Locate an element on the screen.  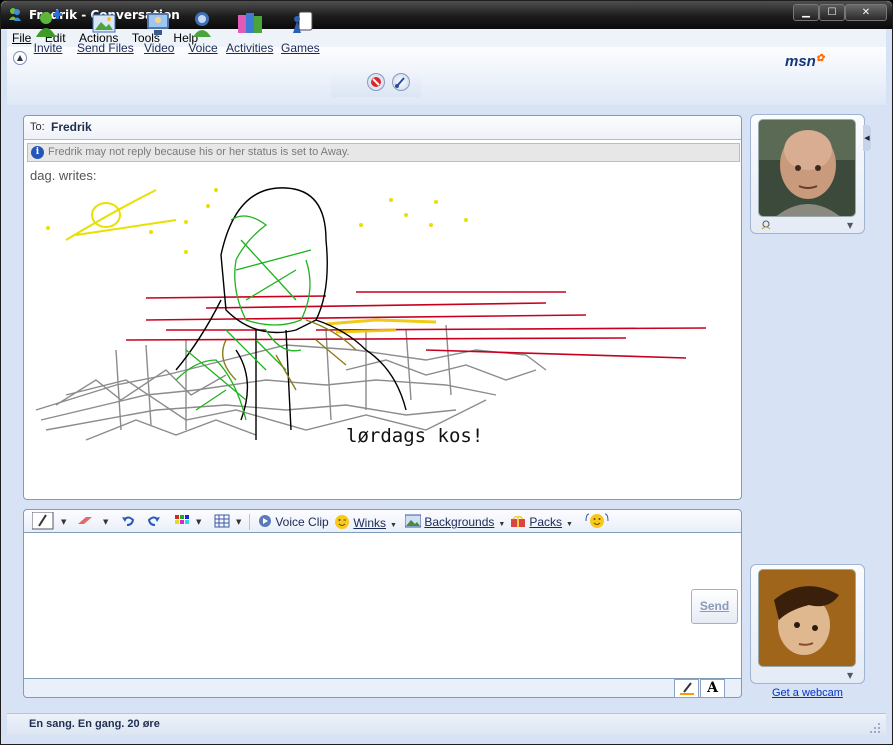
to-row: To: Fredrik is located at coordinates (382, 128).